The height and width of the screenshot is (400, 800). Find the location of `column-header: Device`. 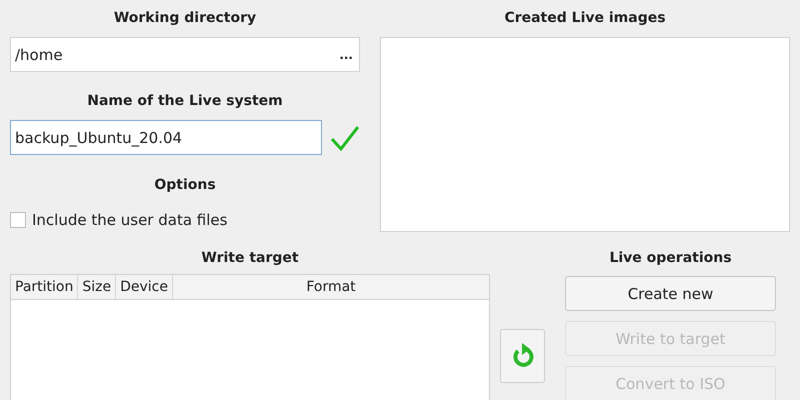

column-header: Device is located at coordinates (144, 287).